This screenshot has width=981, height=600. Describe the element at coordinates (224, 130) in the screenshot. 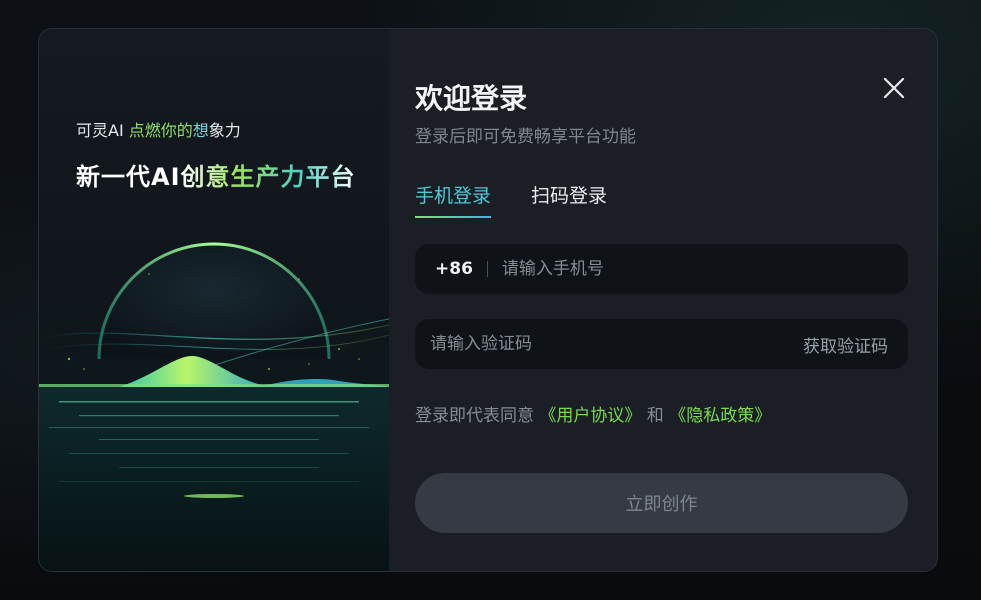

I see `hero-slogan-suffix: 象力` at that location.